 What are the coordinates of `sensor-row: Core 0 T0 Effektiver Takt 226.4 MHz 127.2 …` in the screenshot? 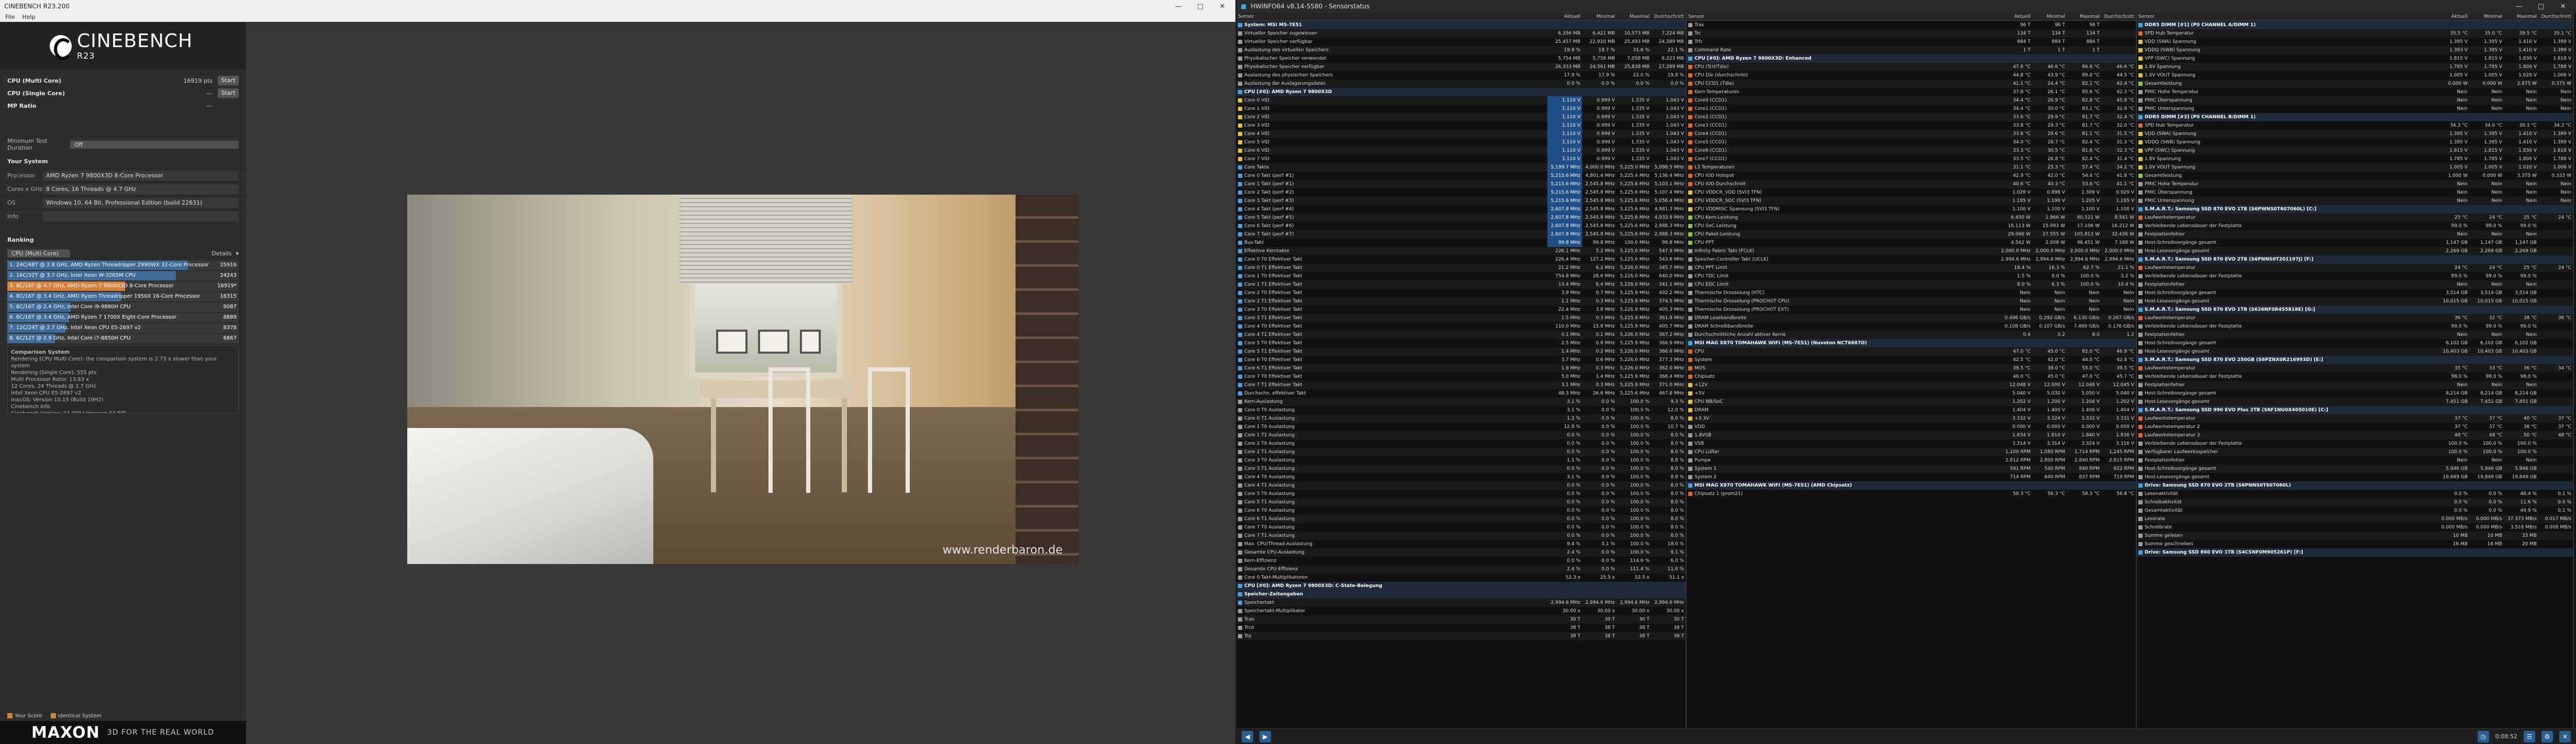 It's located at (1461, 260).